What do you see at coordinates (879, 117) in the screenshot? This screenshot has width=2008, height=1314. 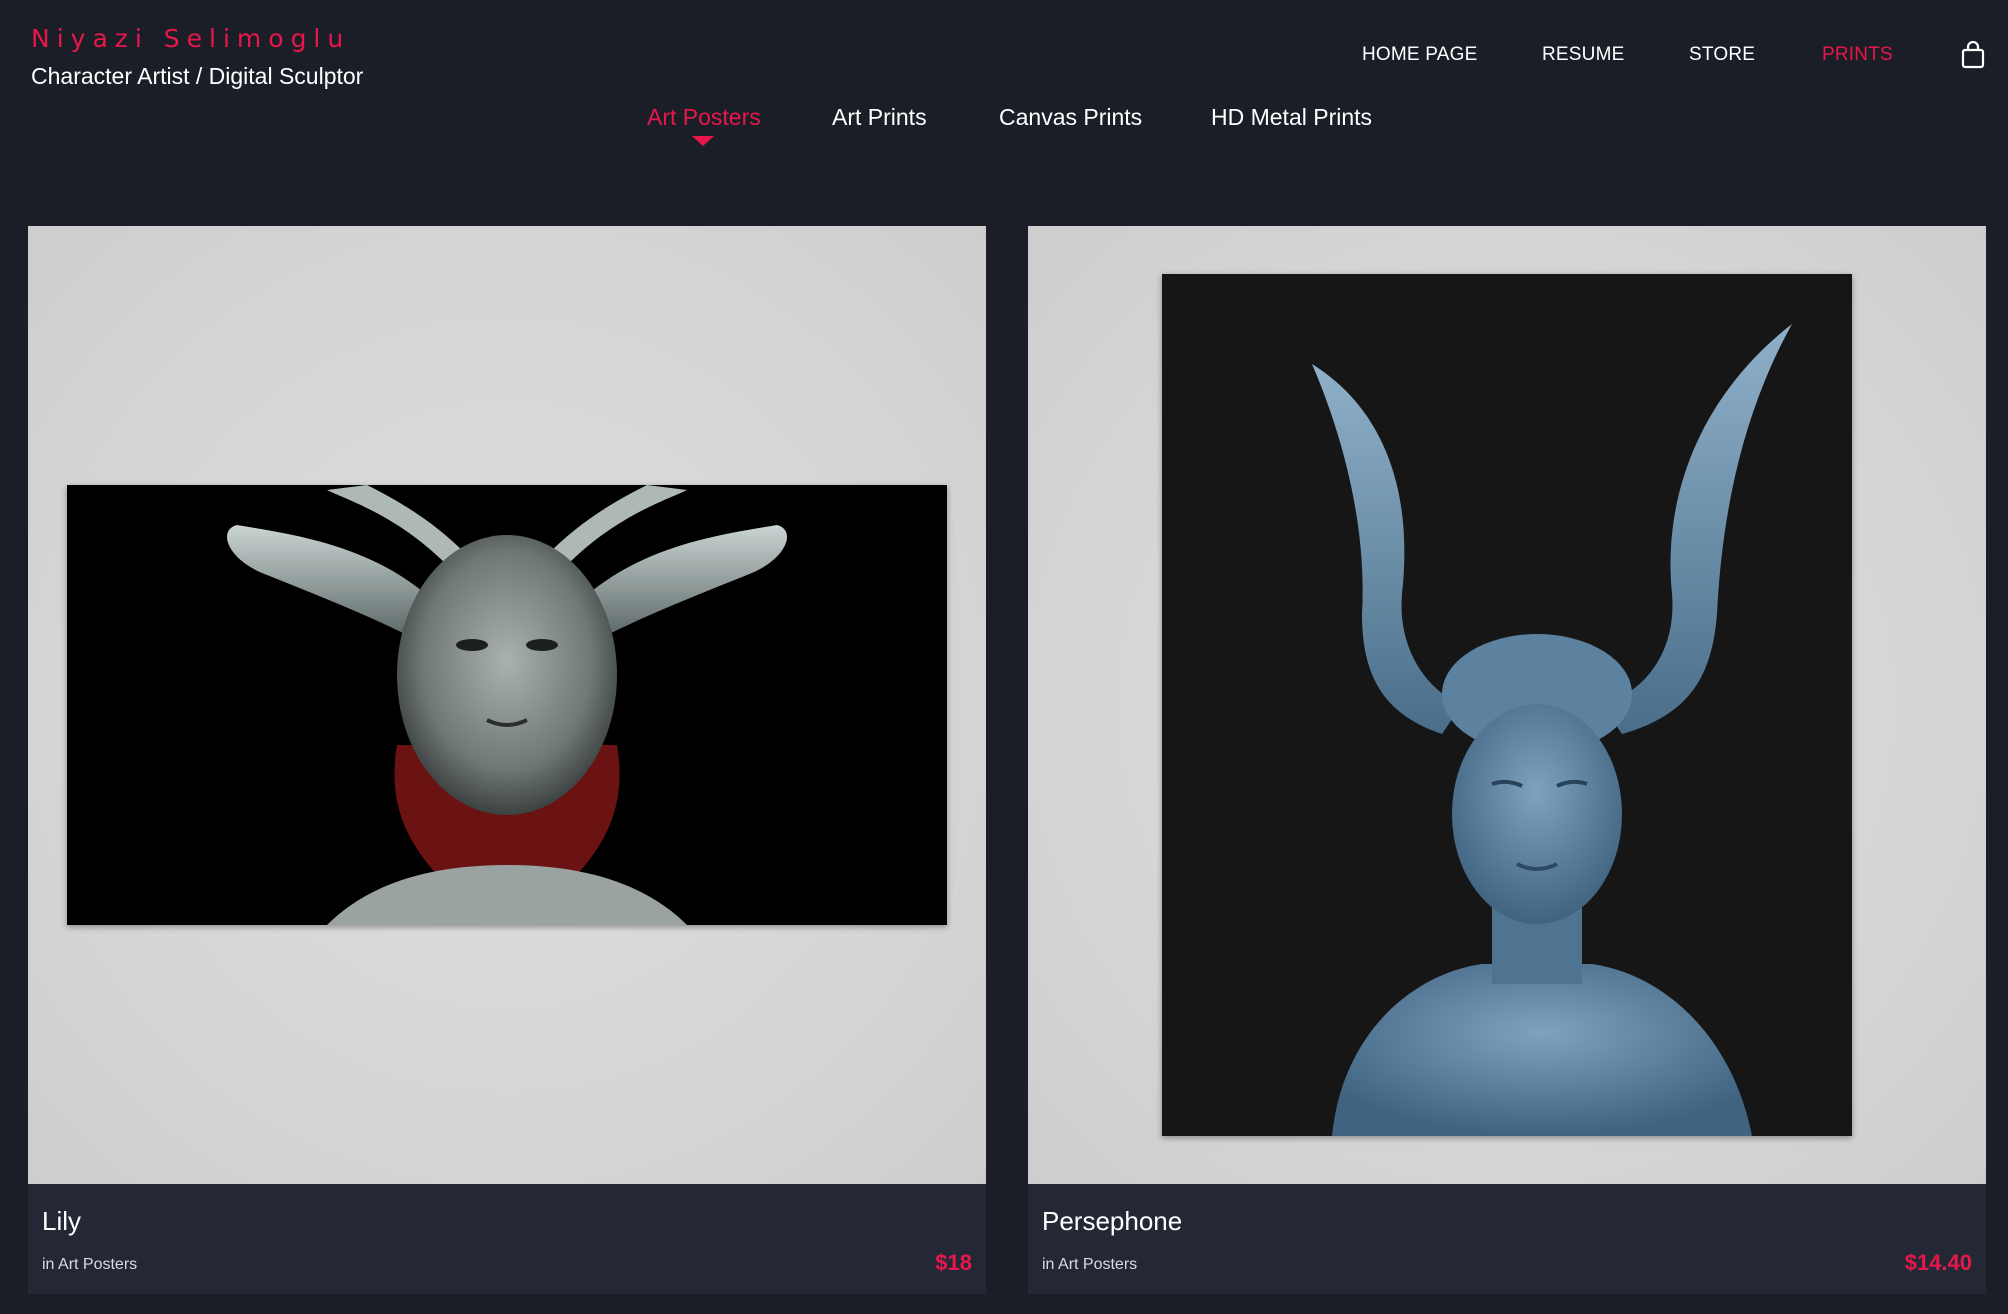 I see `tab-art-prints: Art Prints` at bounding box center [879, 117].